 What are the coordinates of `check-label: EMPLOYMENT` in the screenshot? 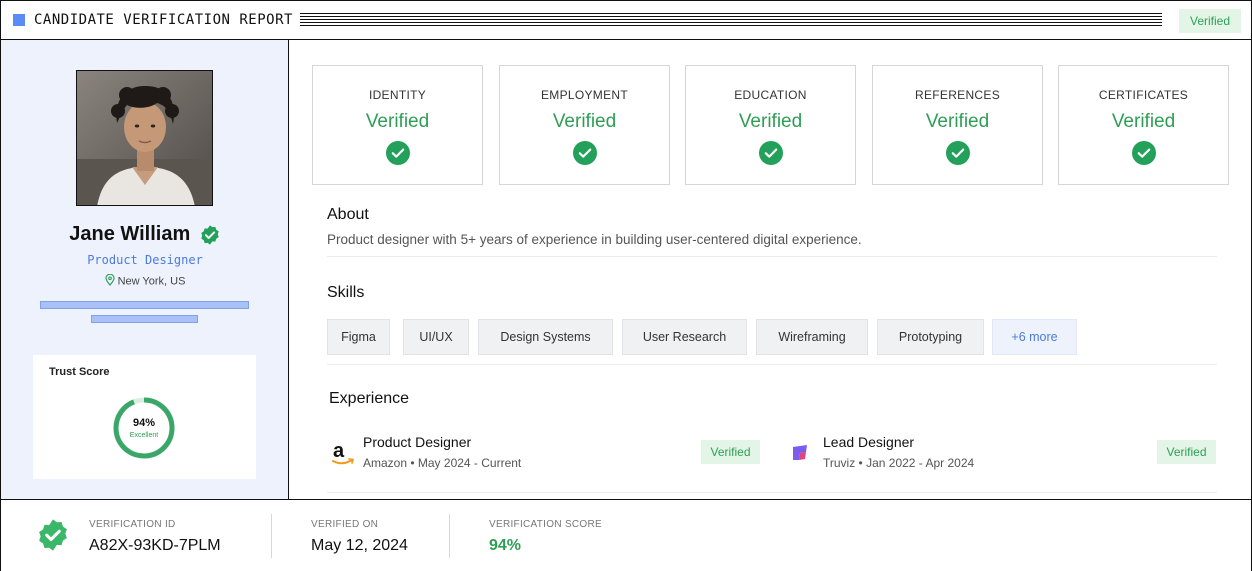 It's located at (584, 95).